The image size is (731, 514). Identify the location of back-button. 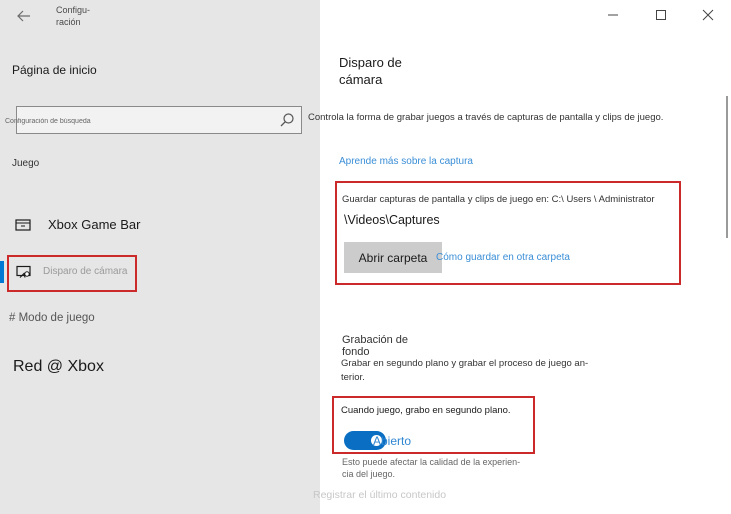
(24, 16).